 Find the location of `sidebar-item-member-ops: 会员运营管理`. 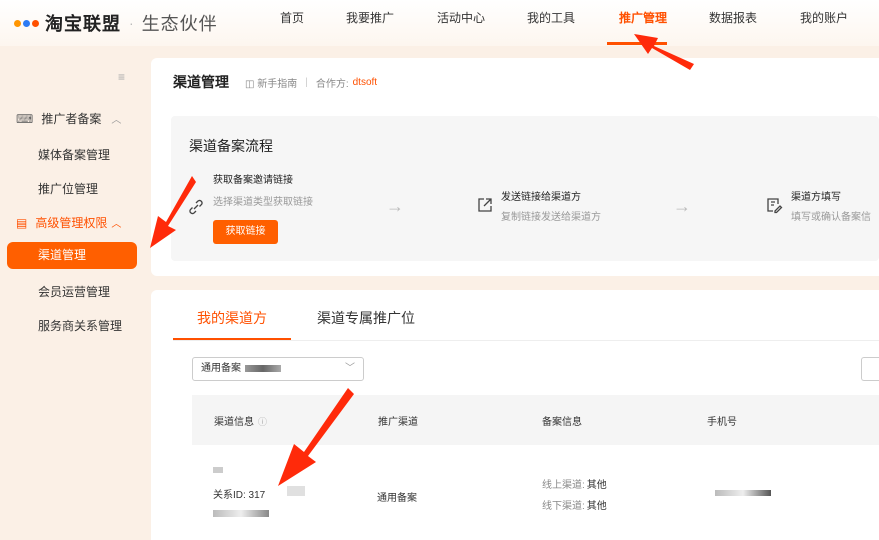

sidebar-item-member-ops: 会员运营管理 is located at coordinates (74, 291).